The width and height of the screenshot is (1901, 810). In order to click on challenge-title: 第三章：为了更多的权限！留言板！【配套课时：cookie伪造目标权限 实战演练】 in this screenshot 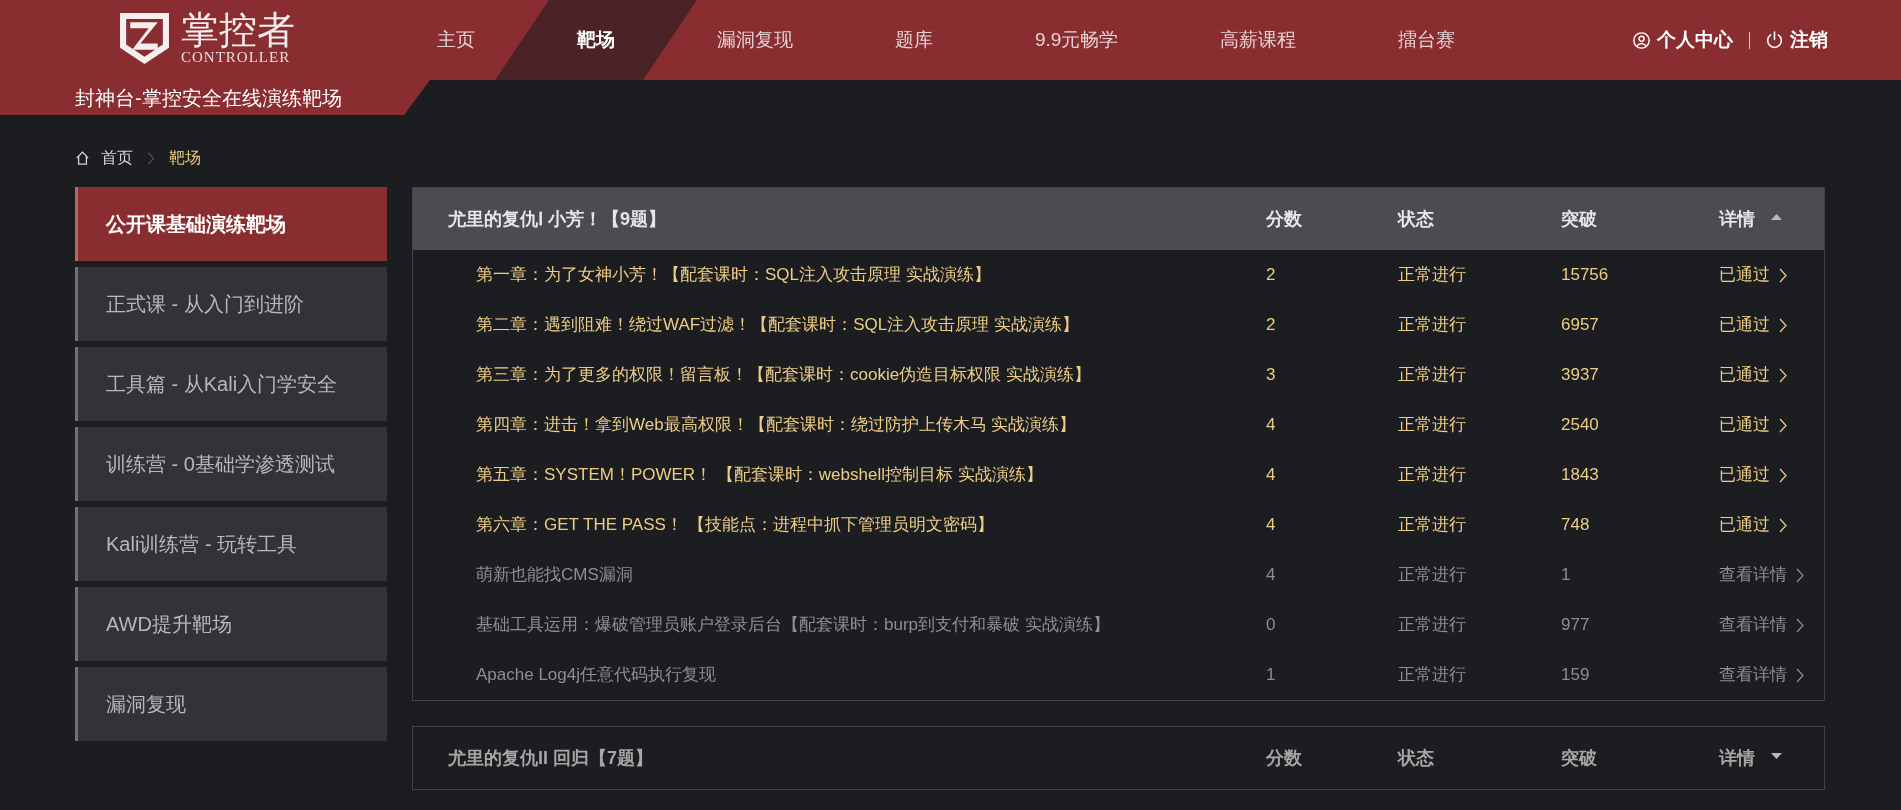, I will do `click(783, 375)`.